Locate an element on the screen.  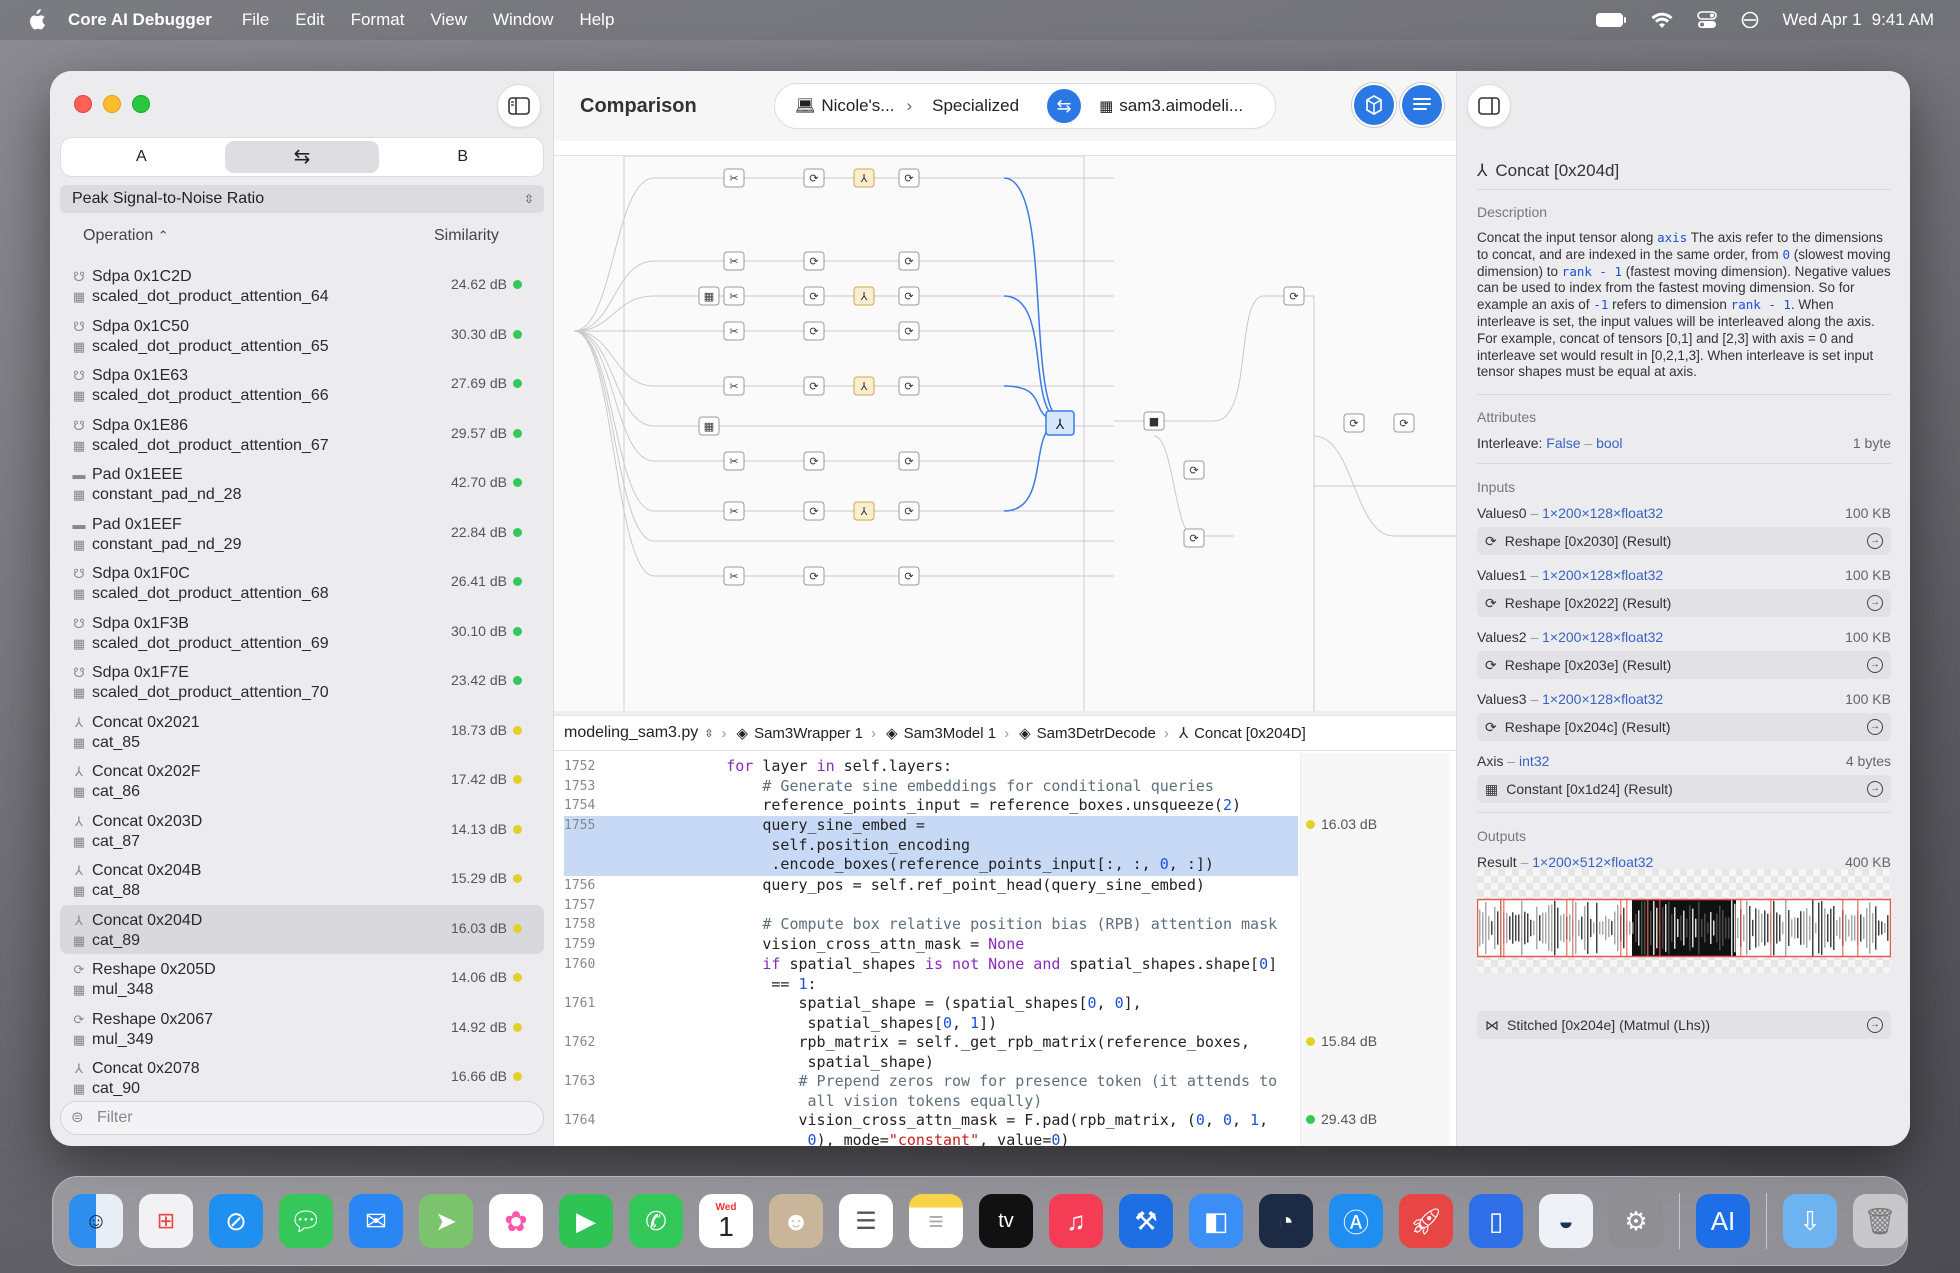
instruments-icon: ◔ is located at coordinates (1286, 1221).